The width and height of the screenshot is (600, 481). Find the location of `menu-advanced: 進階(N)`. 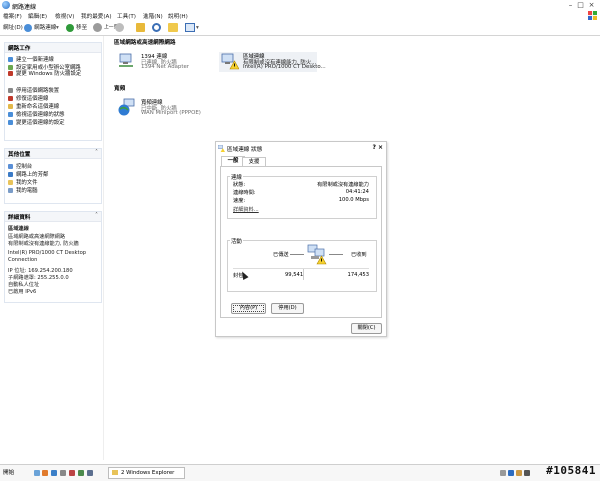

menu-advanced: 進階(N) is located at coordinates (153, 16).